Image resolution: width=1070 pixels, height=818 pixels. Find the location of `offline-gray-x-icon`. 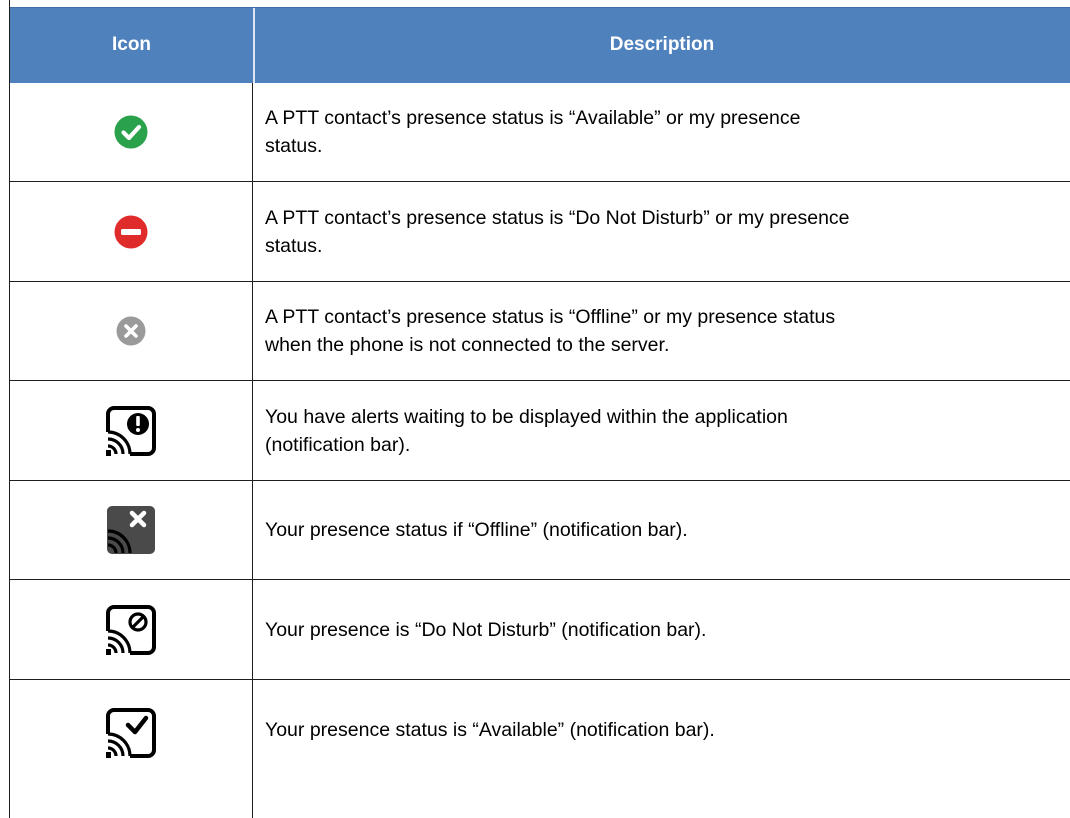

offline-gray-x-icon is located at coordinates (131, 331).